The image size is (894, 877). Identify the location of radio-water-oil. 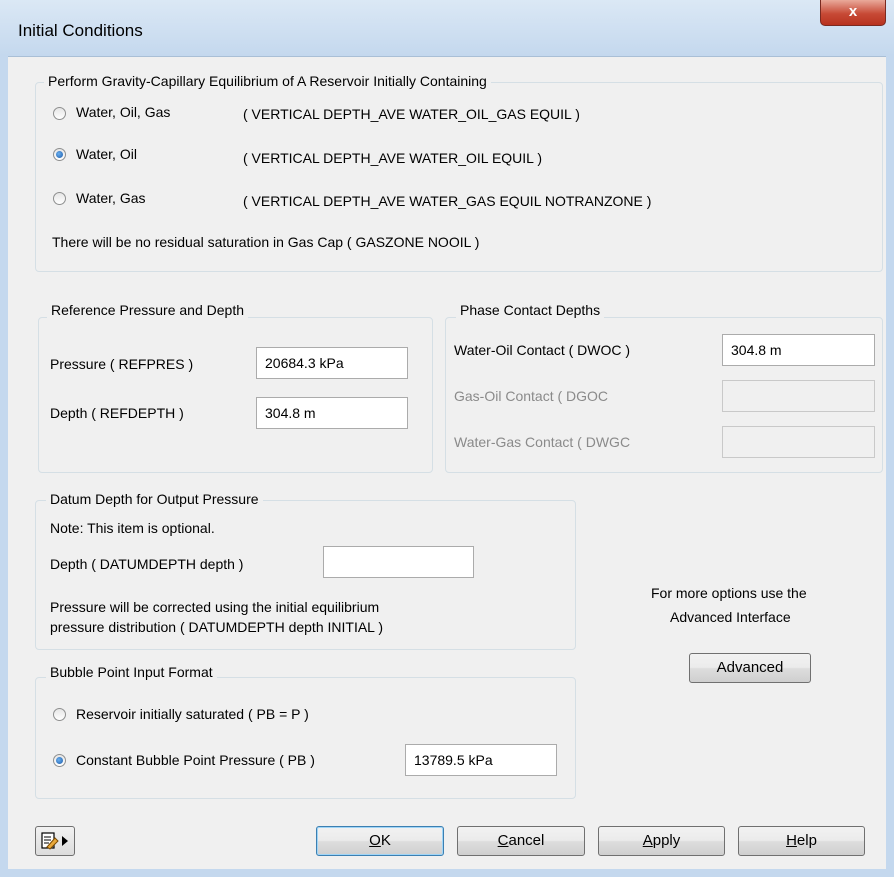
(59, 154).